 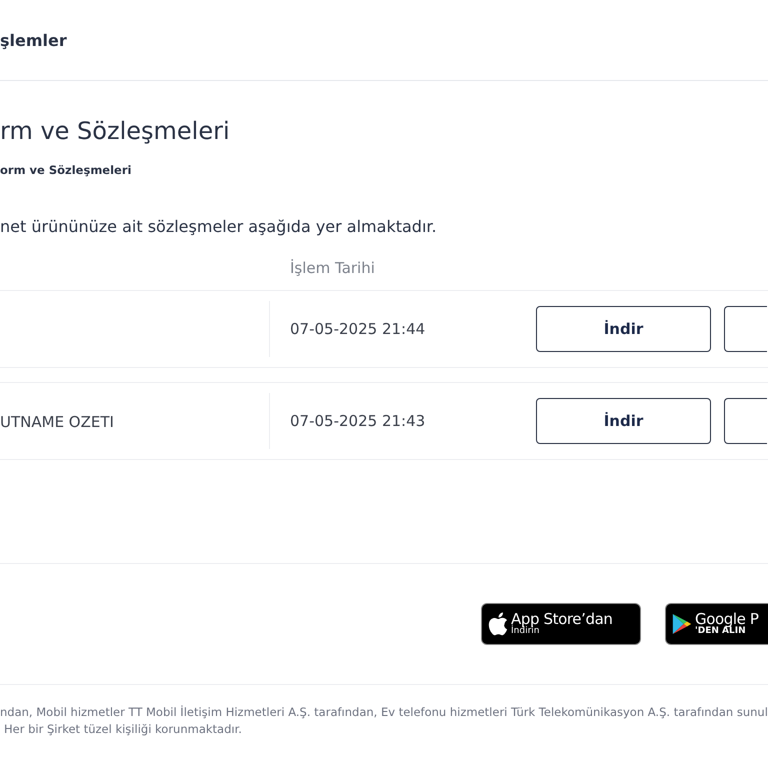 I want to click on transaction-date: 07-05-2025 21:44, so click(x=358, y=329).